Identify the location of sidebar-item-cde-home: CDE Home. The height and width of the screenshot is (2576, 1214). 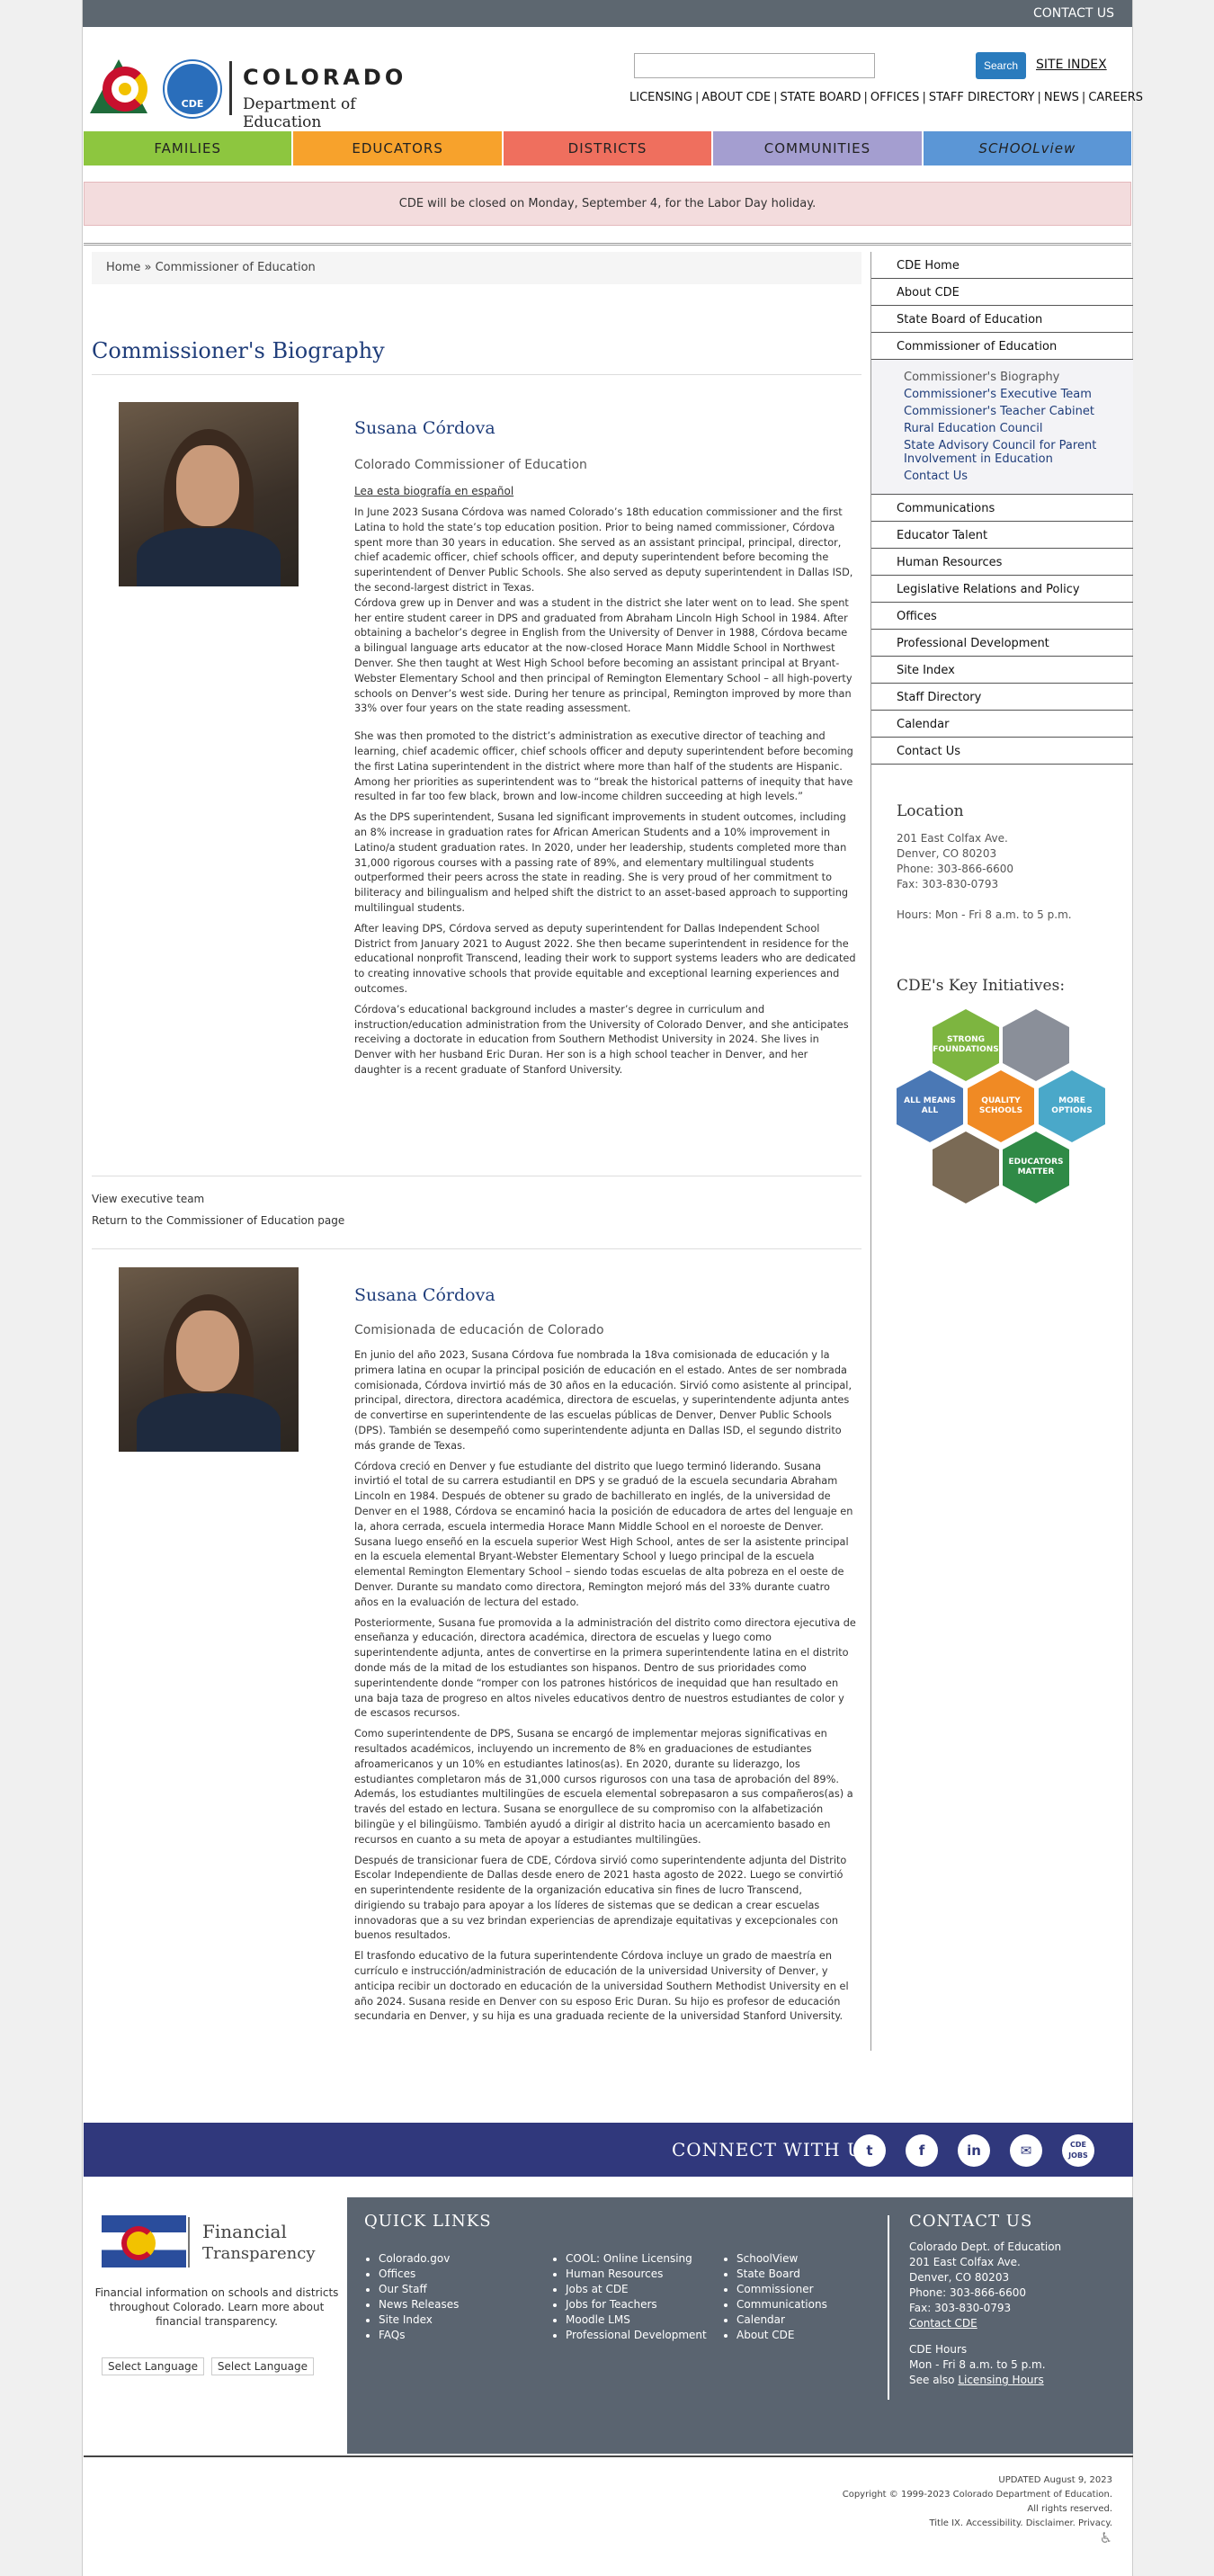
(1002, 265).